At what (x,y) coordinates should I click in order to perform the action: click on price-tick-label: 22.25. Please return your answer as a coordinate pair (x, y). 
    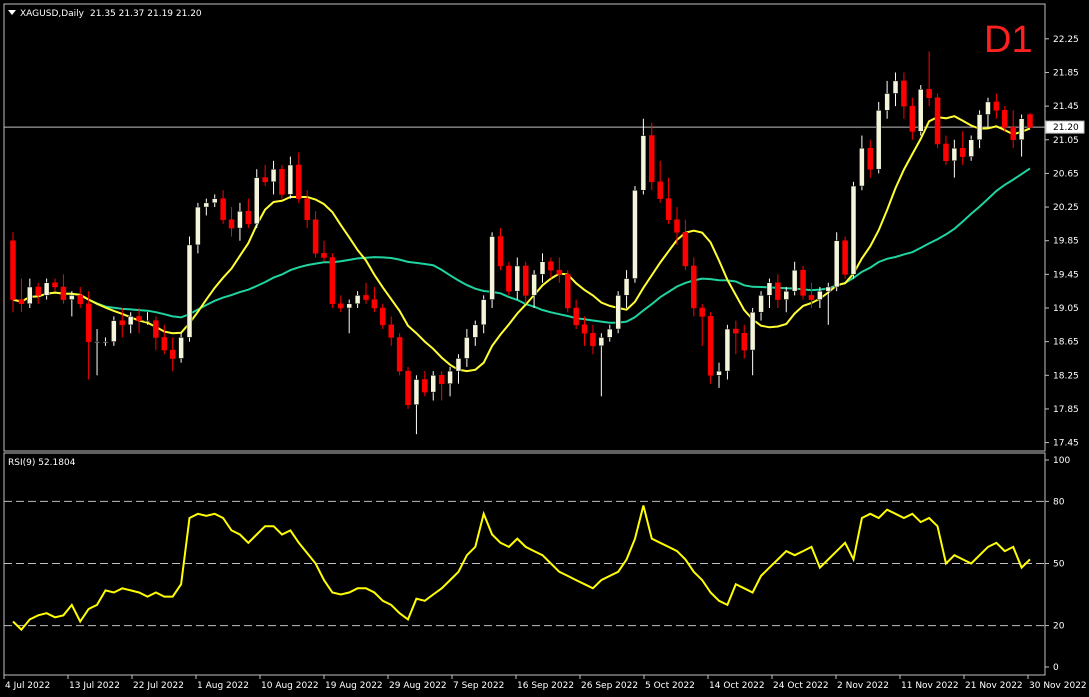
    Looking at the image, I should click on (1066, 40).